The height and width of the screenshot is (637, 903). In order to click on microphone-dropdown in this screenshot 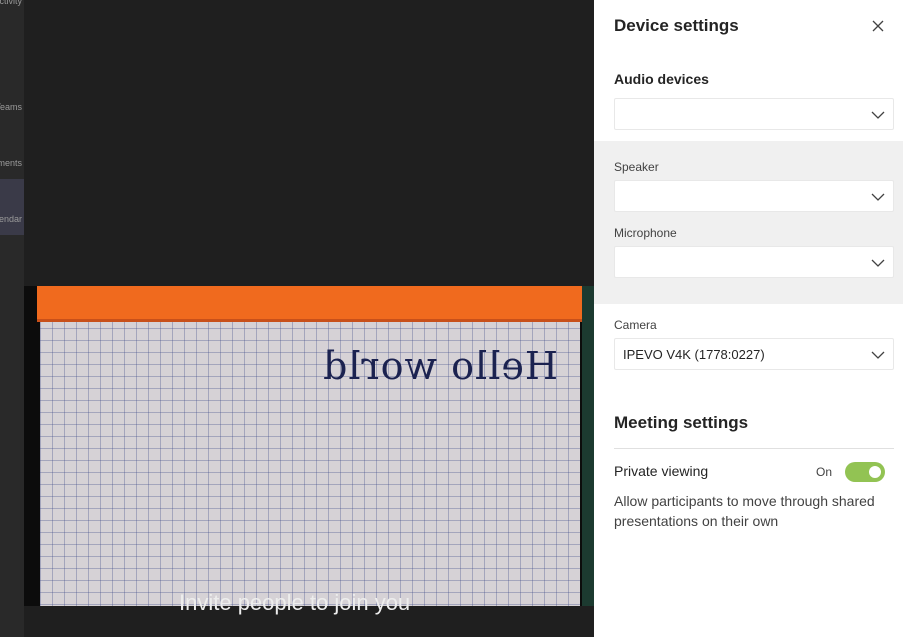, I will do `click(754, 262)`.